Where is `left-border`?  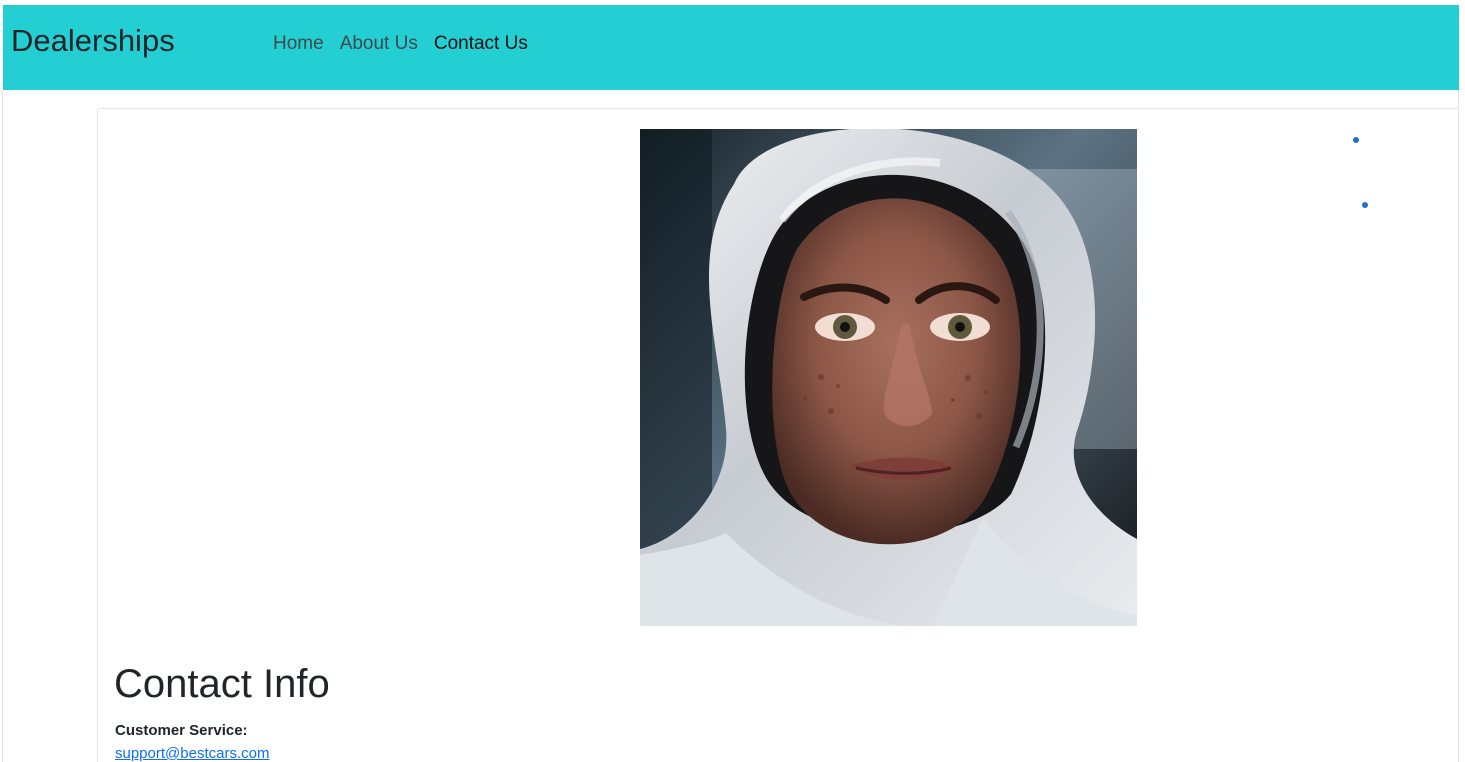 left-border is located at coordinates (2, 426).